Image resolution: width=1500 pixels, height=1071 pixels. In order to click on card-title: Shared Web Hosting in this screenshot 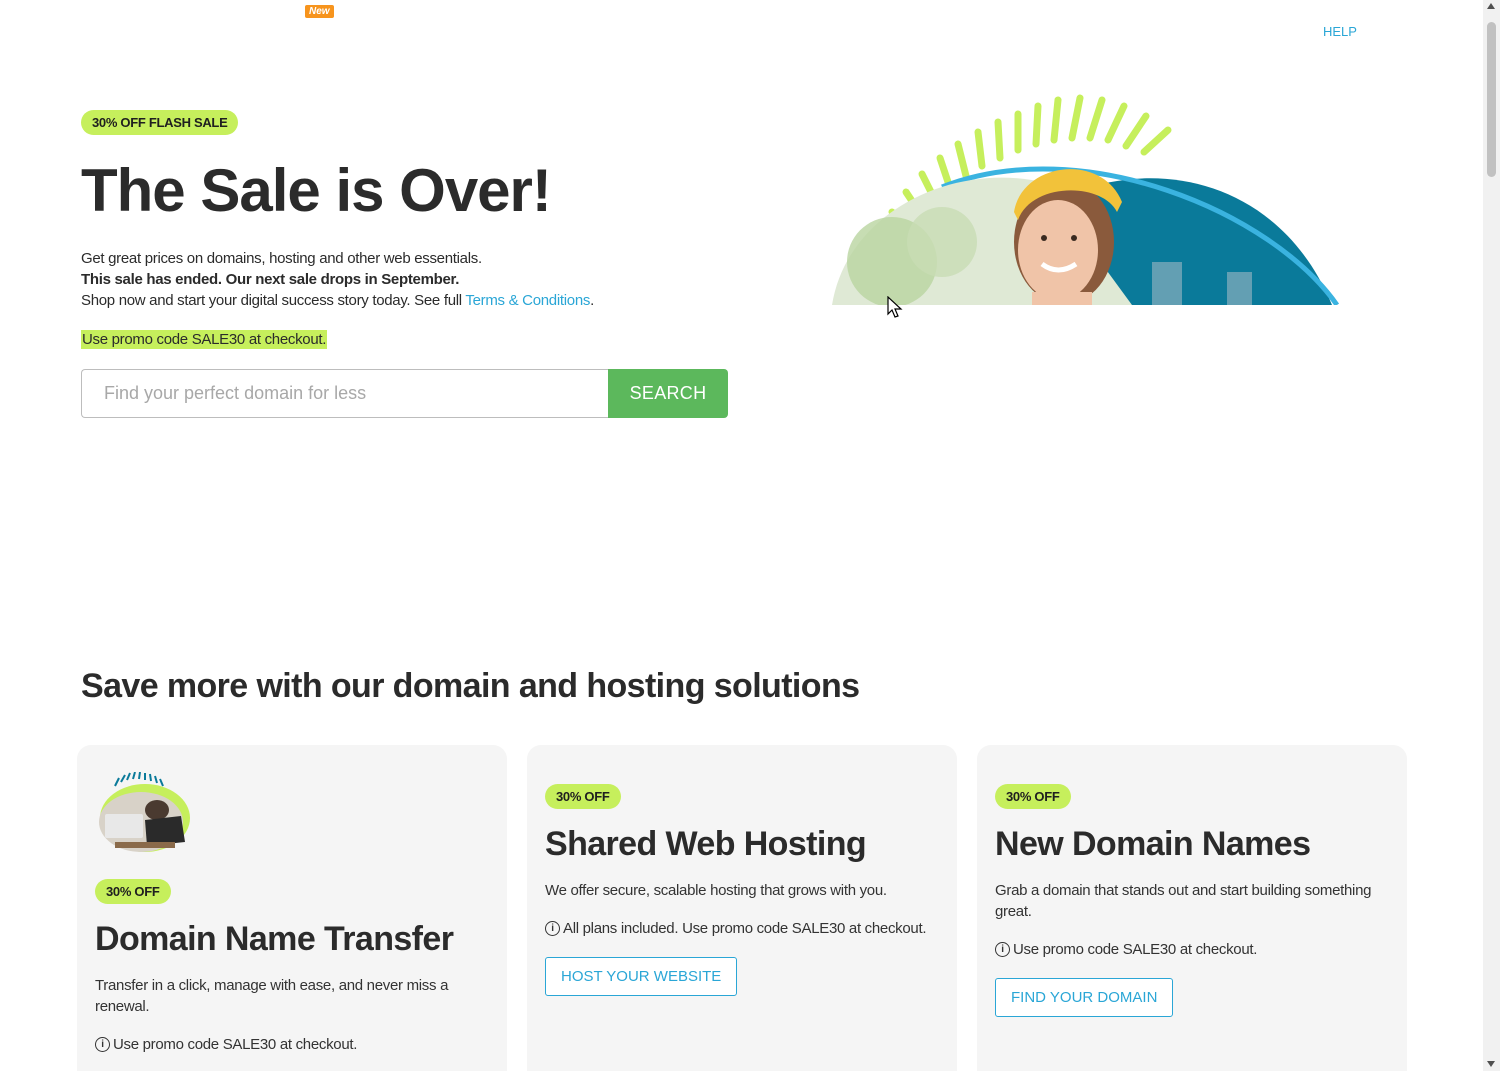, I will do `click(706, 844)`.